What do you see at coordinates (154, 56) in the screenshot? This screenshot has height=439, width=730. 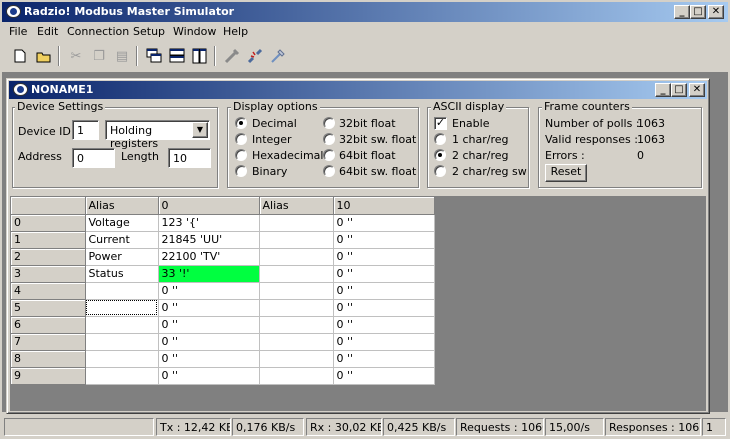 I see `cascade-windows-icon` at bounding box center [154, 56].